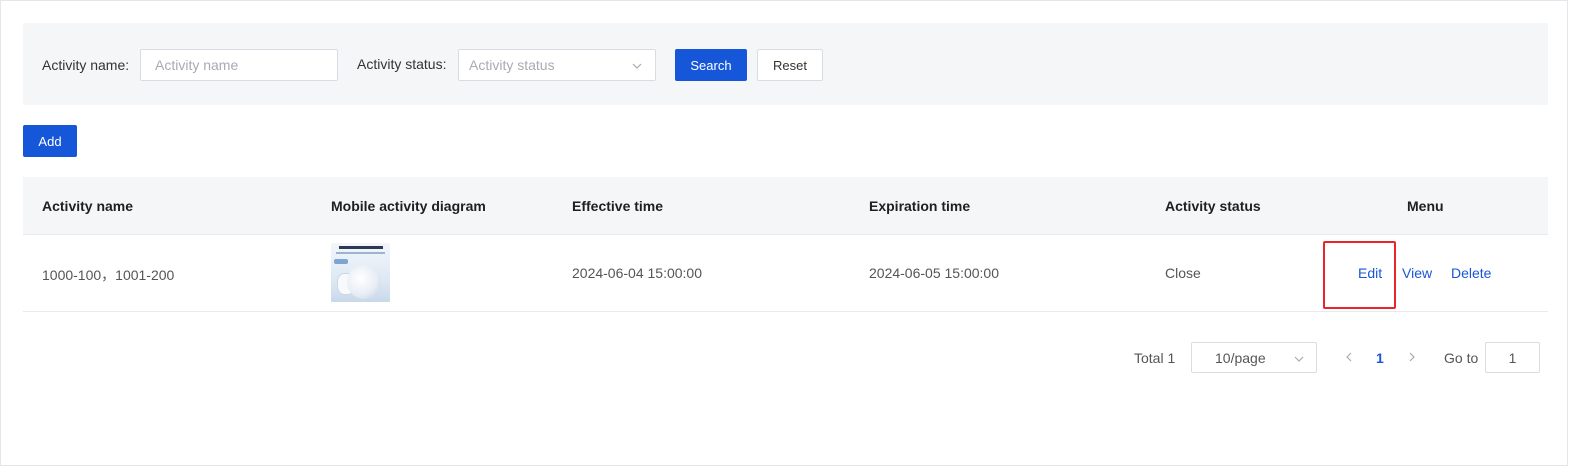 The image size is (1588, 472). I want to click on header-mobile-diagram: Mobile activity diagram, so click(408, 206).